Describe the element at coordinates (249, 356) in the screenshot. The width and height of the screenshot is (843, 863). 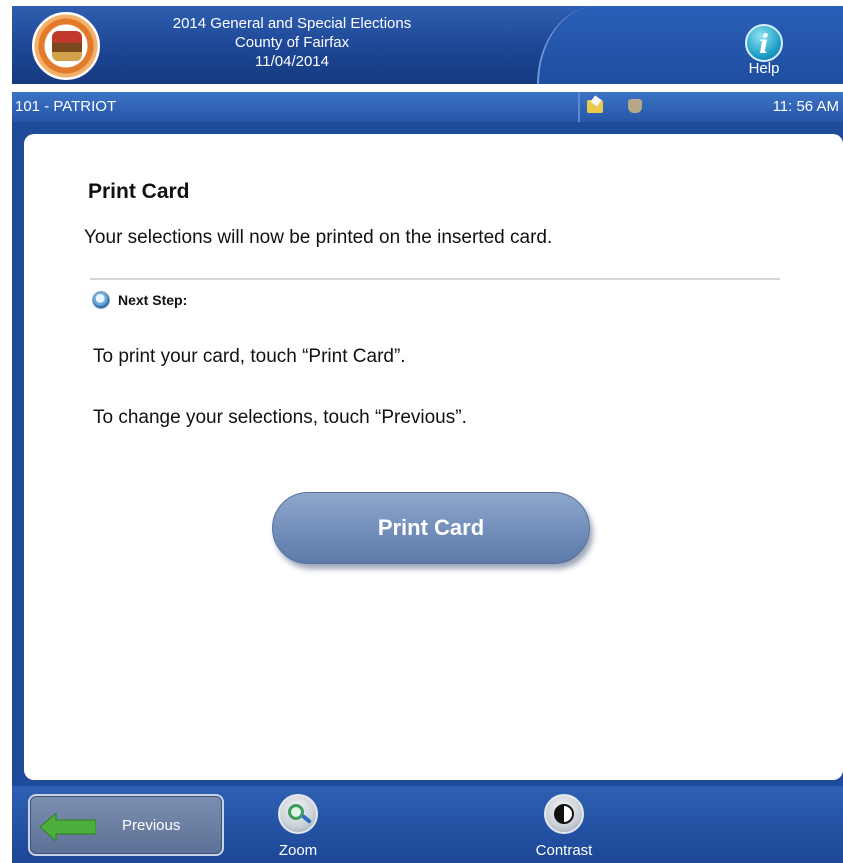
I see `print-card-instruction: To print your card, touch “Print Card”.` at that location.